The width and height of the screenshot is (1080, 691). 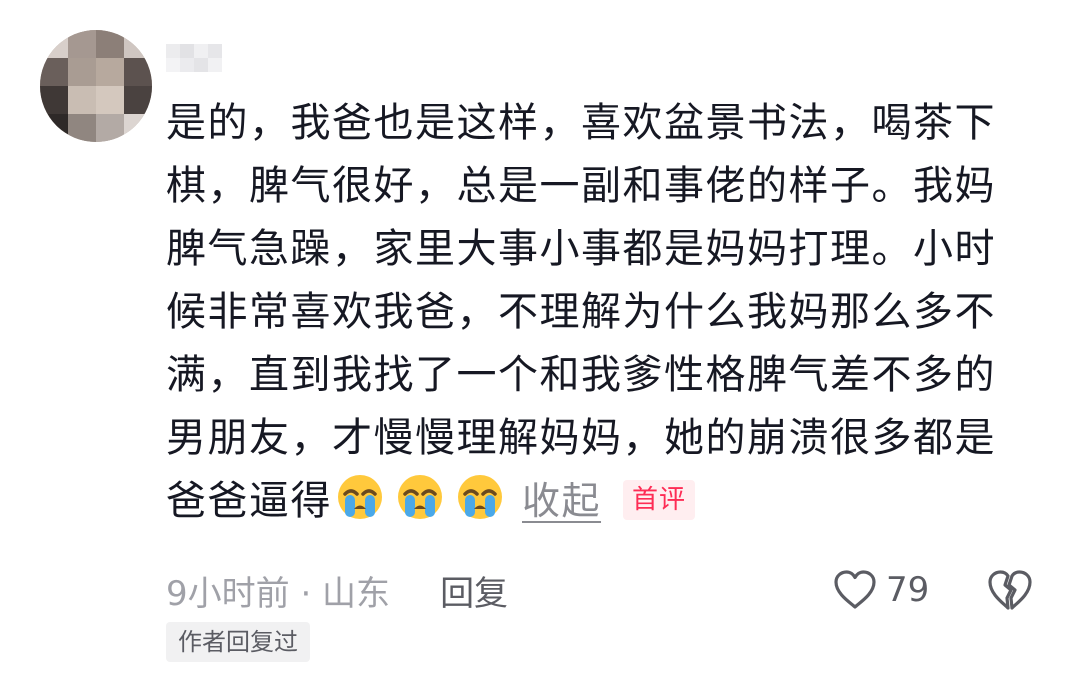 I want to click on username-redacted, so click(x=201, y=58).